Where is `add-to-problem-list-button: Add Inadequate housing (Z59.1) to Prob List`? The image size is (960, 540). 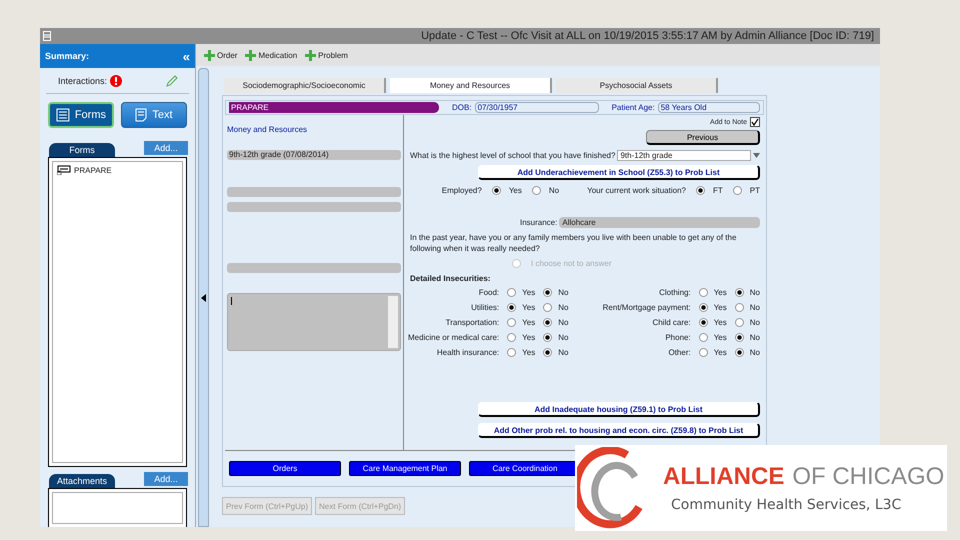
add-to-problem-list-button: Add Inadequate housing (Z59.1) to Prob List is located at coordinates (619, 409).